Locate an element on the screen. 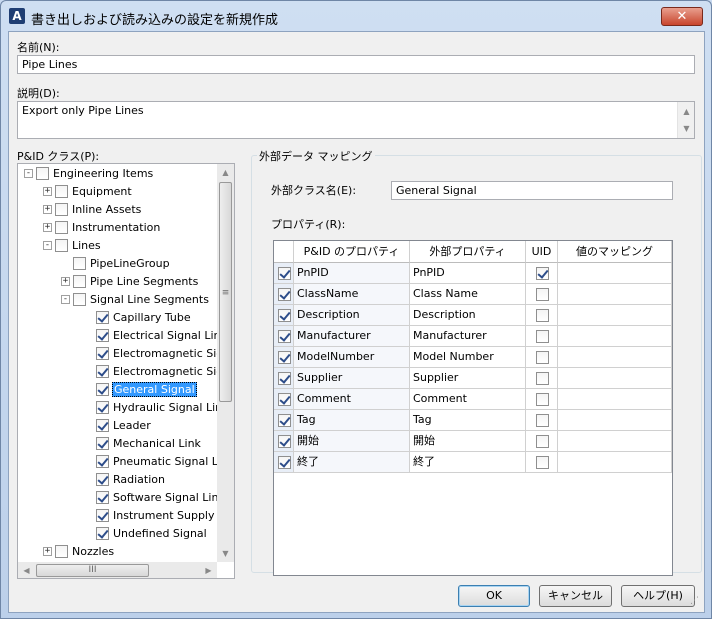 Image resolution: width=712 pixels, height=619 pixels. tree-node: + Instrumentation is located at coordinates (102, 227).